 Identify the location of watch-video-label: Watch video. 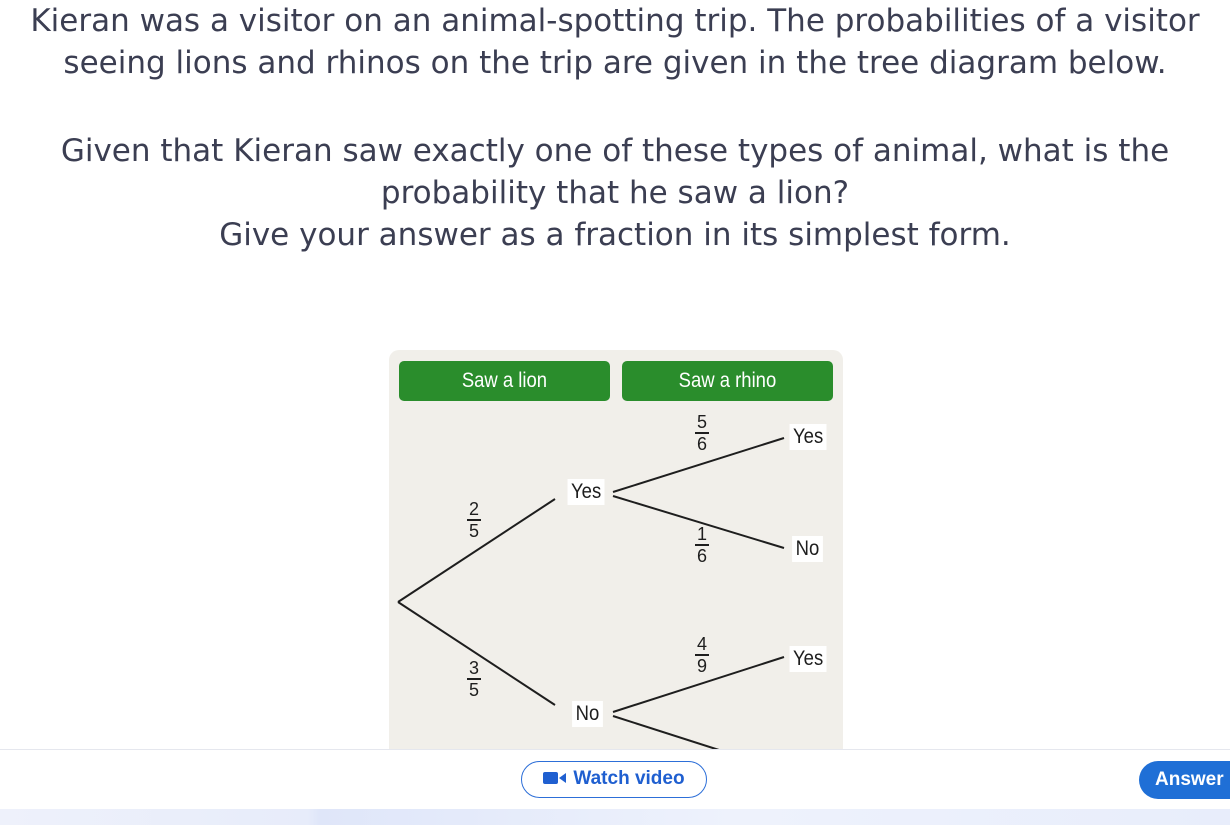
(629, 778).